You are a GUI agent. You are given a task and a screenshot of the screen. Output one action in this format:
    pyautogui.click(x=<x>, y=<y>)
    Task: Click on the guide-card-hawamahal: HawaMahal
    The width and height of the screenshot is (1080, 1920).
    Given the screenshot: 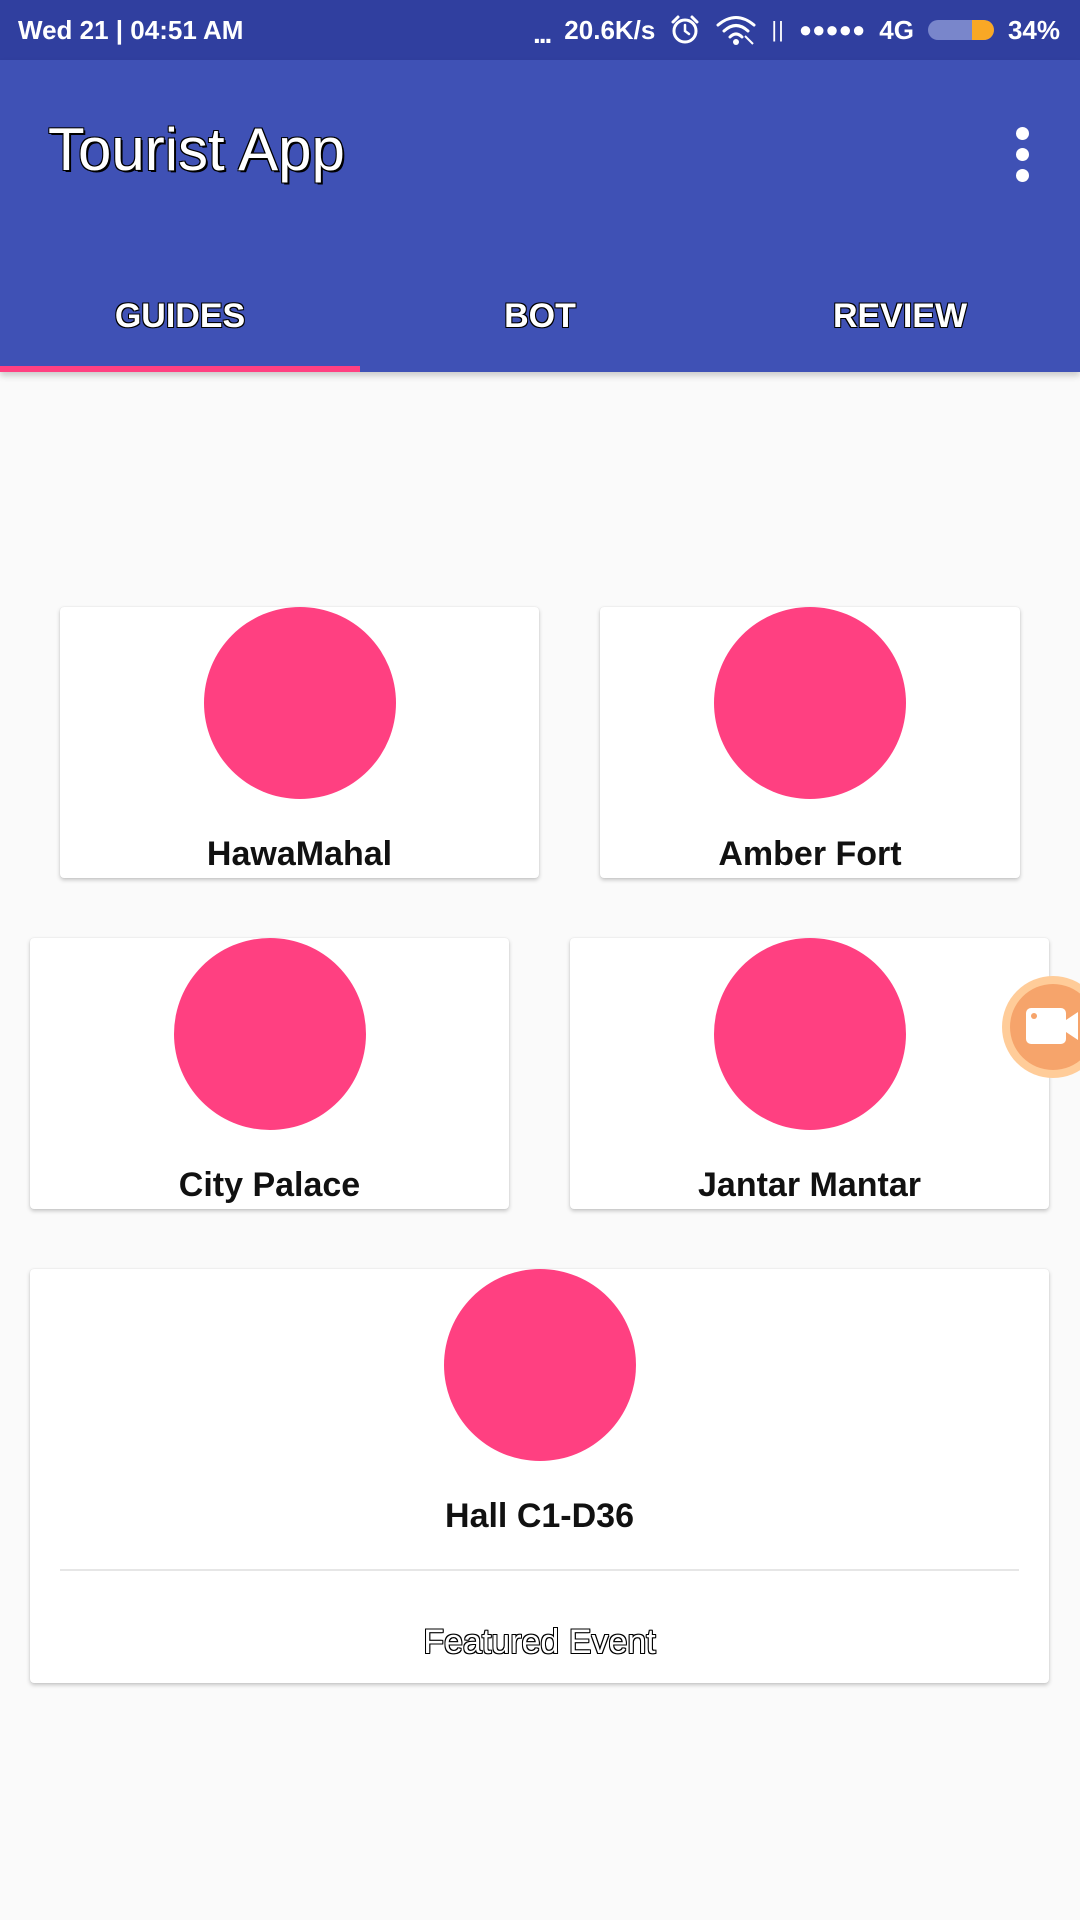 What is the action you would take?
    pyautogui.click(x=299, y=742)
    